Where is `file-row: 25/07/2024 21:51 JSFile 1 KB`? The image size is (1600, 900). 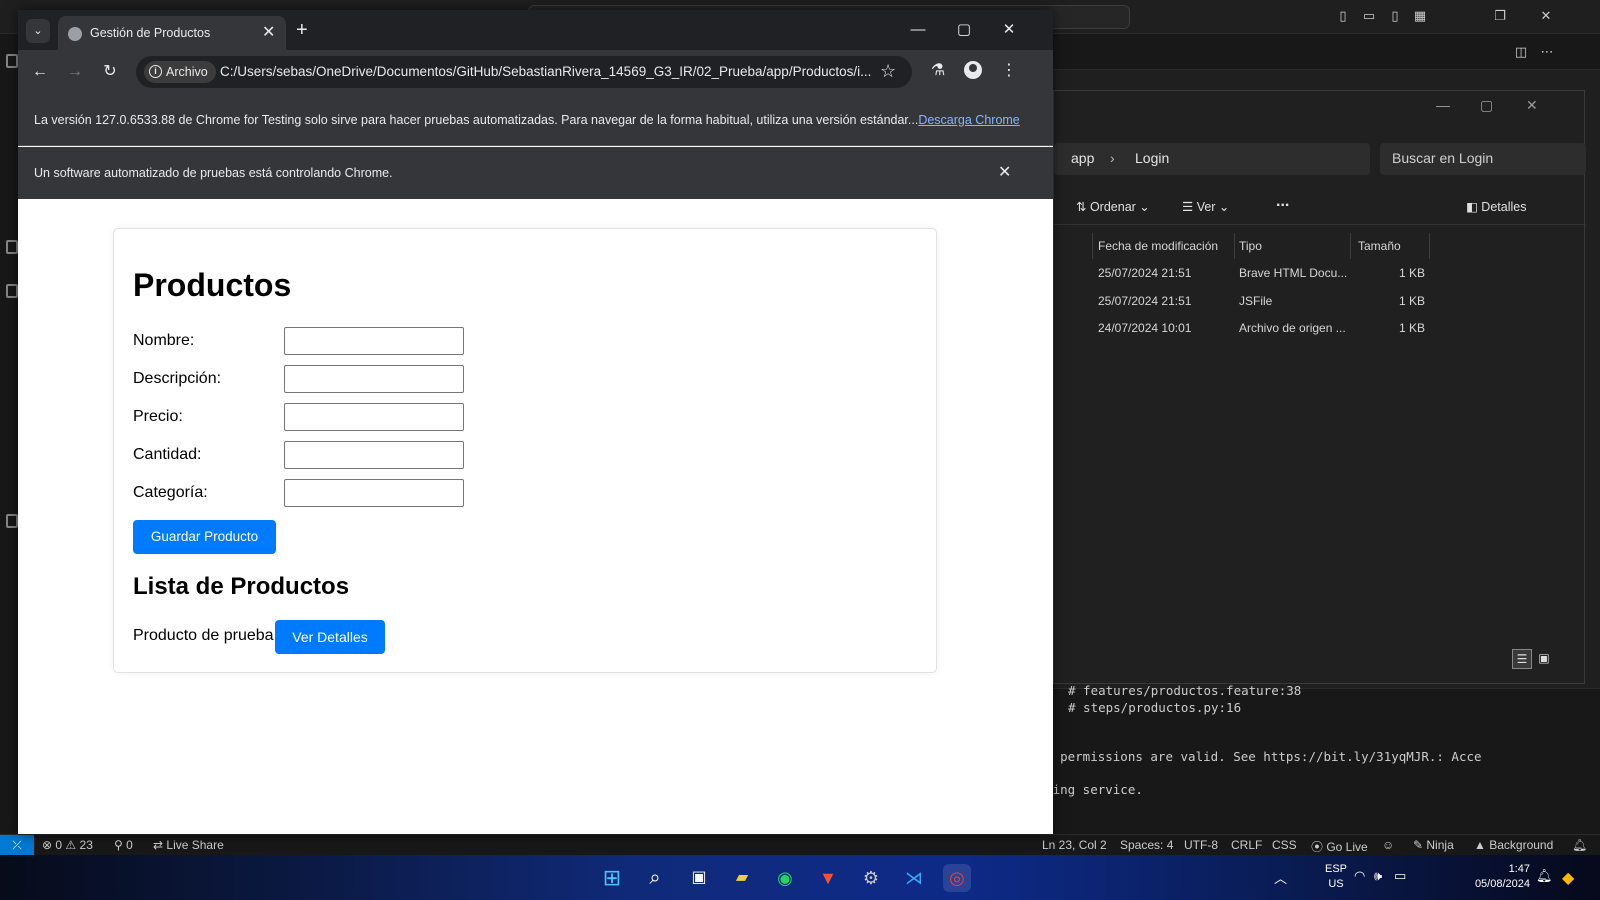
file-row: 25/07/2024 21:51 JSFile 1 KB is located at coordinates (1320, 301).